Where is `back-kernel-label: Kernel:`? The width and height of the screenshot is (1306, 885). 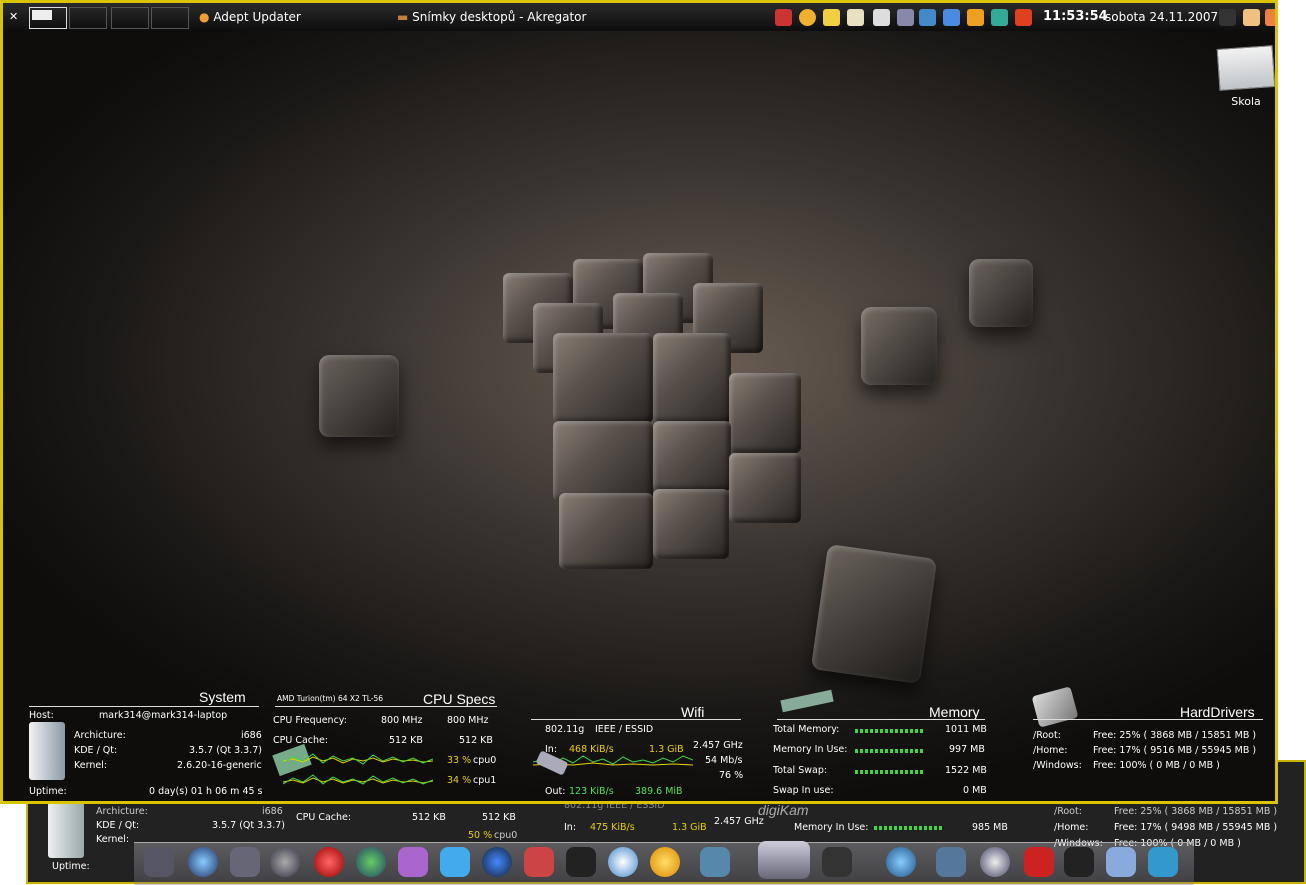 back-kernel-label: Kernel: is located at coordinates (113, 839).